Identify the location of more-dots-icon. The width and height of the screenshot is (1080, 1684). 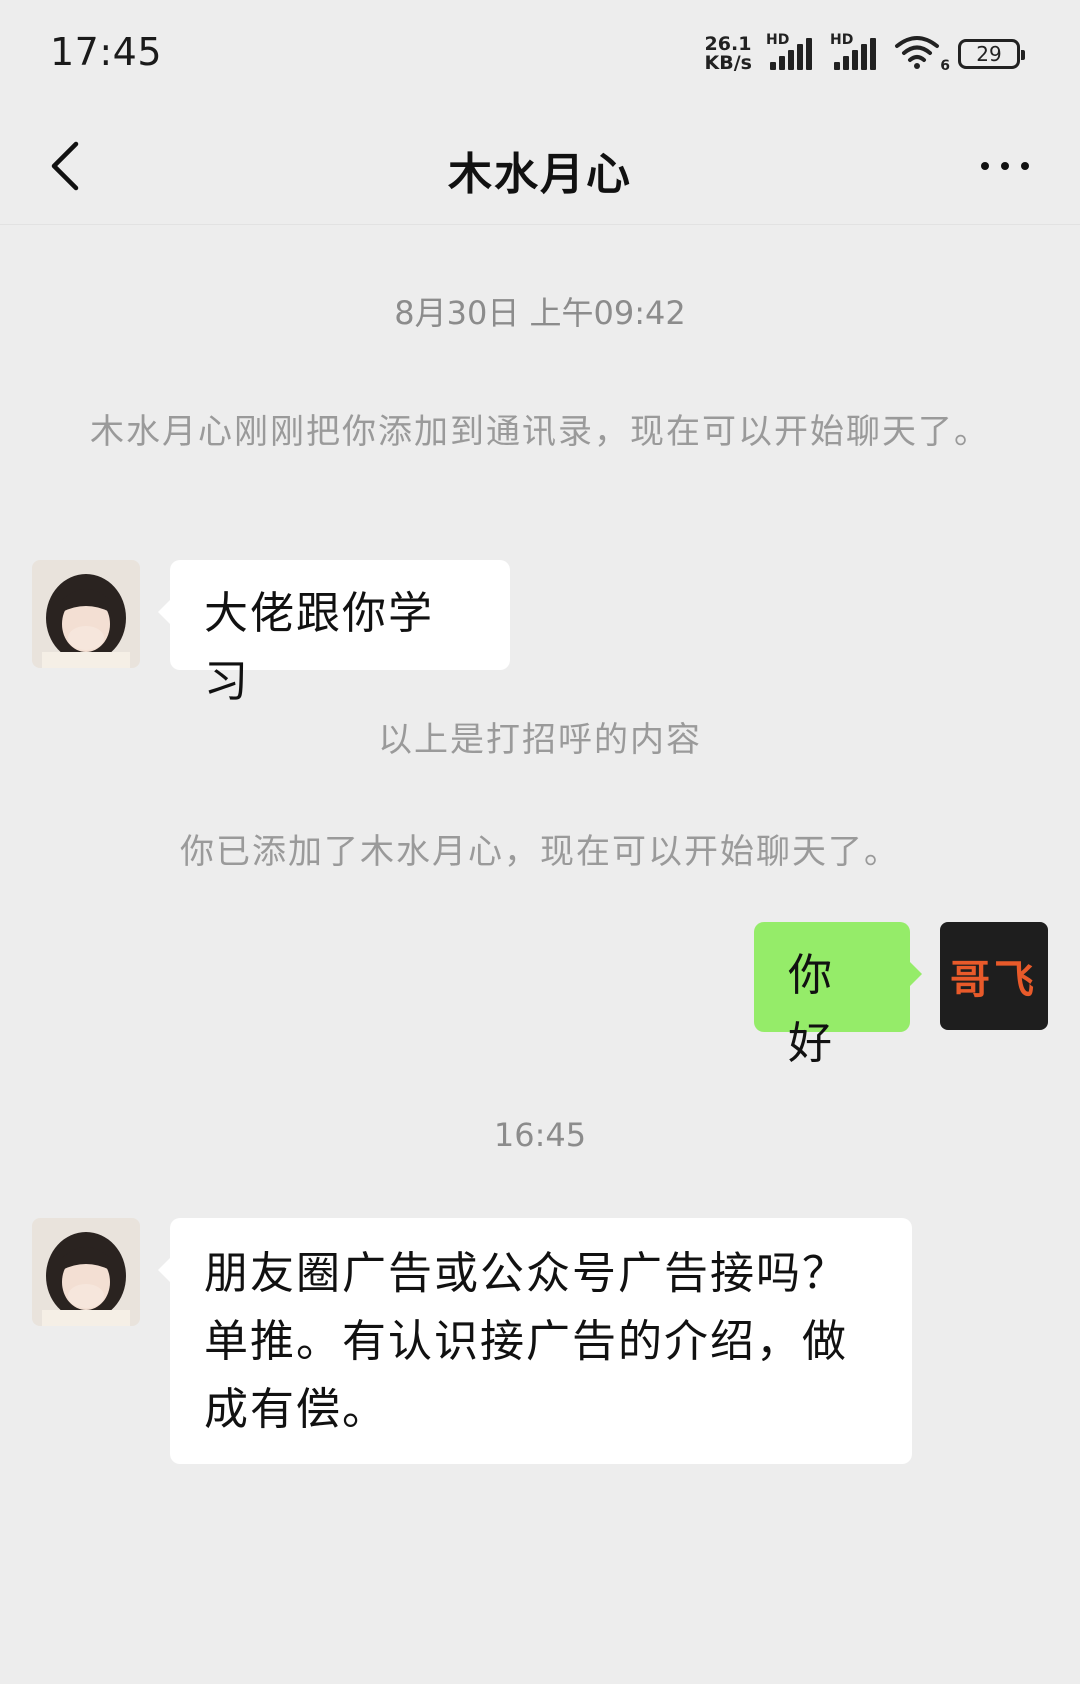
(985, 166).